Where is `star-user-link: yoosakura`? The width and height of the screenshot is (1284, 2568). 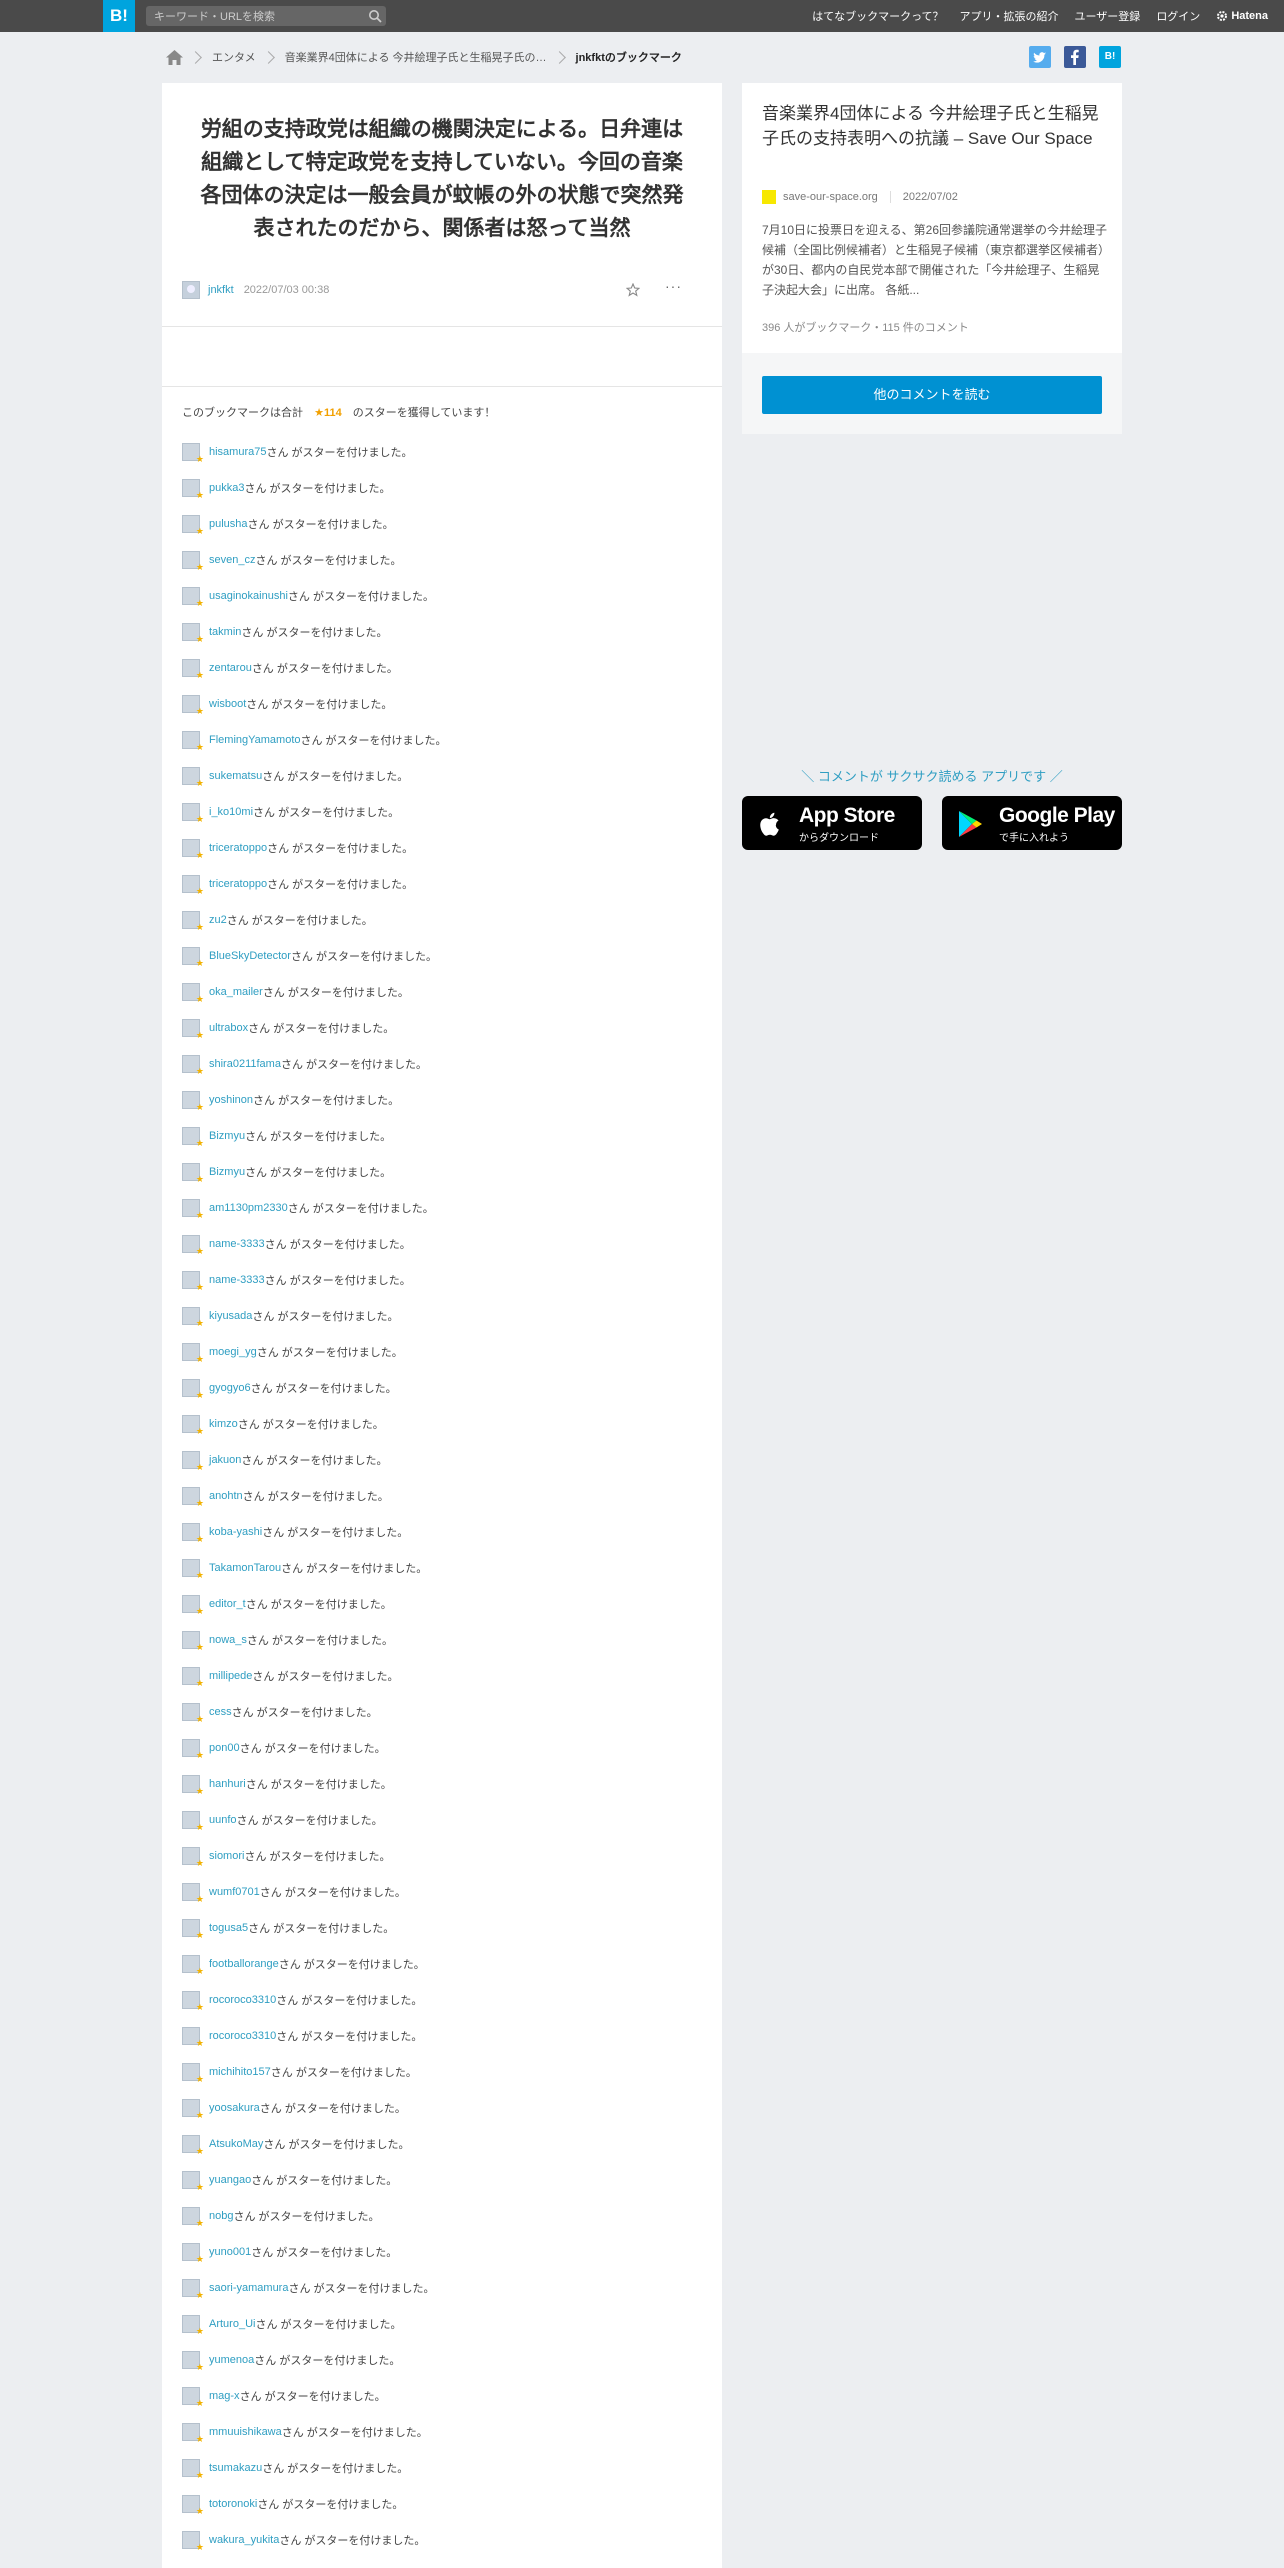 star-user-link: yoosakura is located at coordinates (234, 2108).